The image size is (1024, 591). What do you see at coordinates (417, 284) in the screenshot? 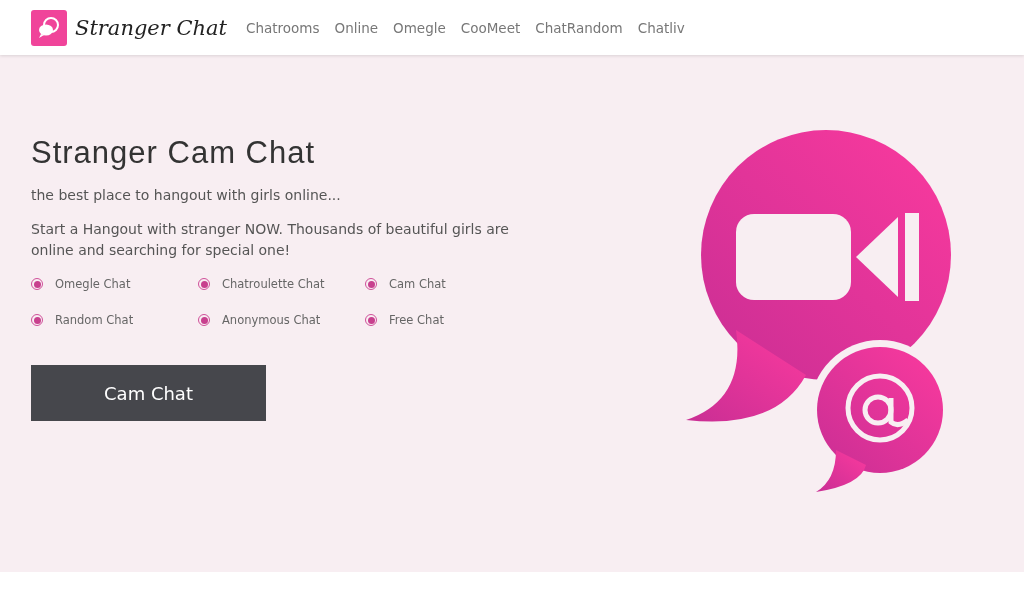
I see `option-label: Cam Chat` at bounding box center [417, 284].